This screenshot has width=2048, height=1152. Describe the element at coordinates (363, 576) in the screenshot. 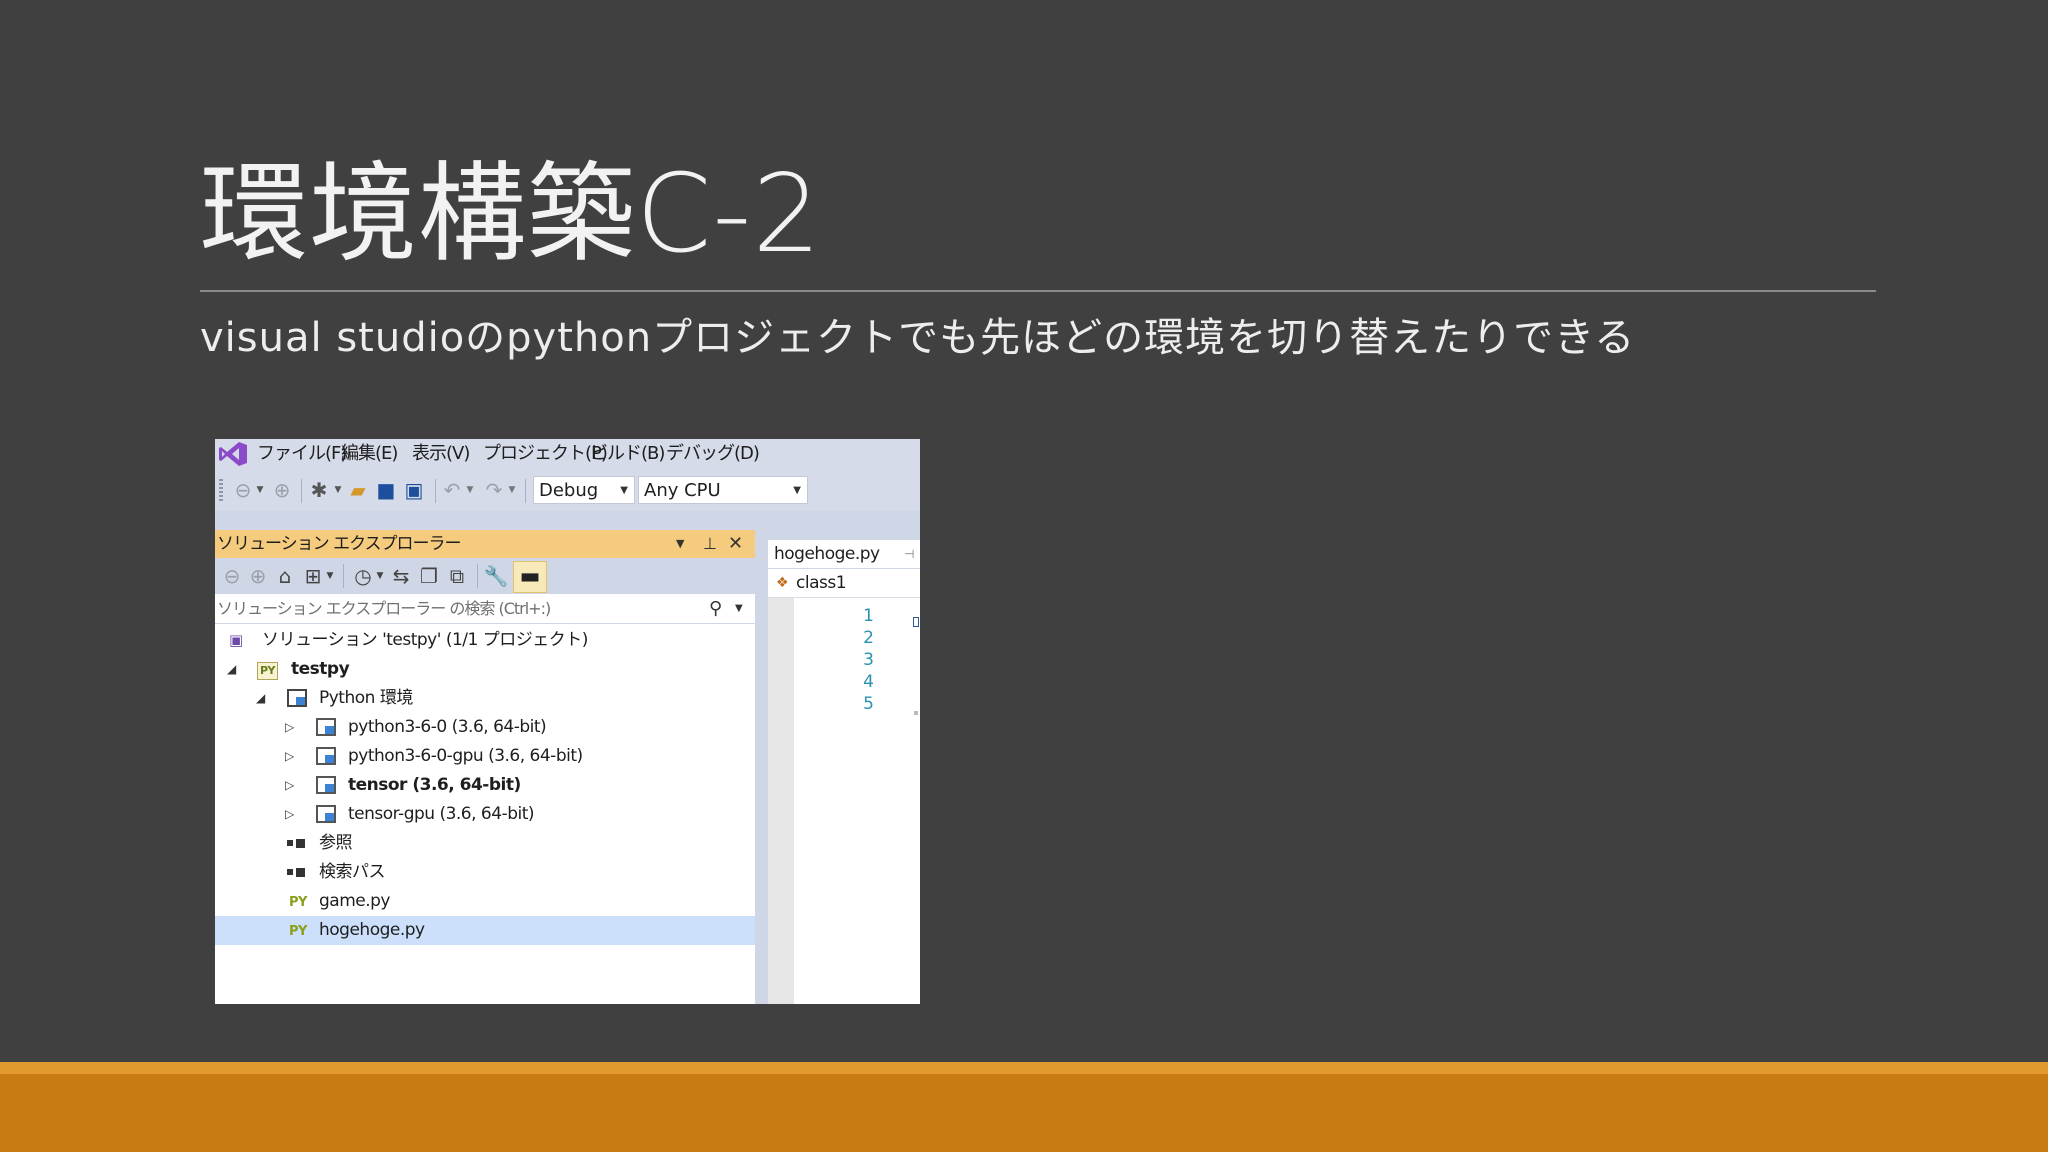

I see `pending-changes-icon: ◷` at that location.